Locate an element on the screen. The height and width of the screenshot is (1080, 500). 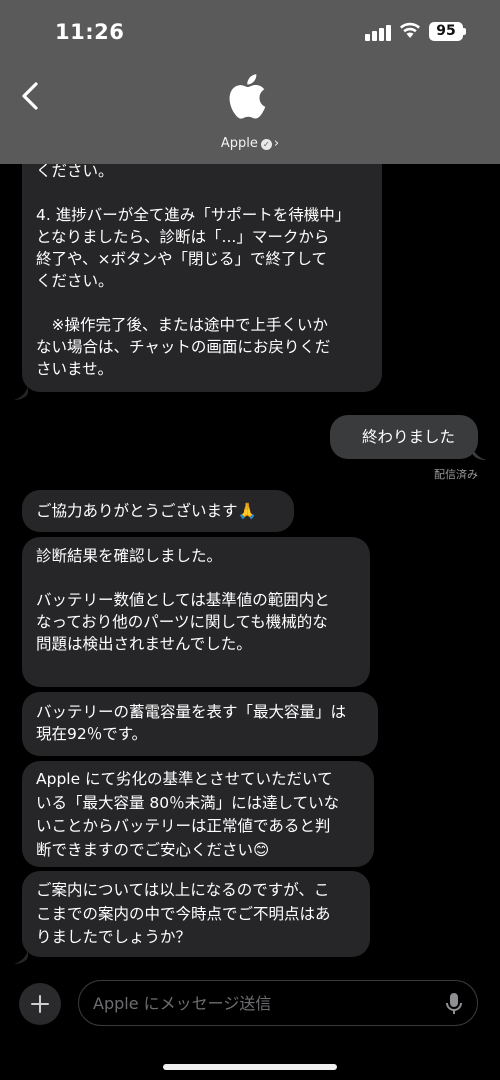
contact-name: Apple ✓ › is located at coordinates (250, 143).